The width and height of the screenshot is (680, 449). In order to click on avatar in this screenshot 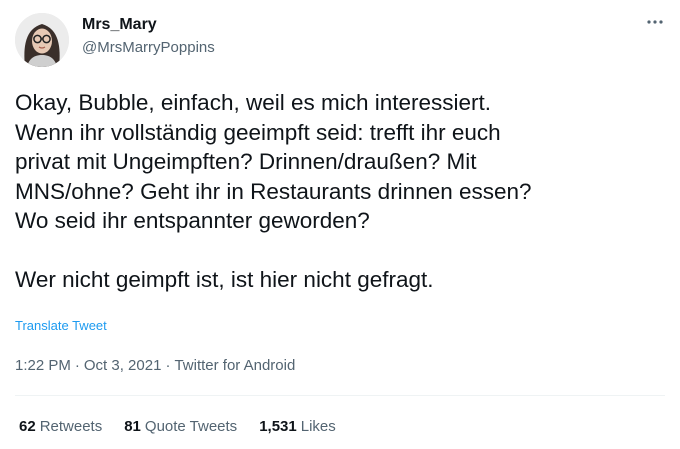, I will do `click(42, 40)`.